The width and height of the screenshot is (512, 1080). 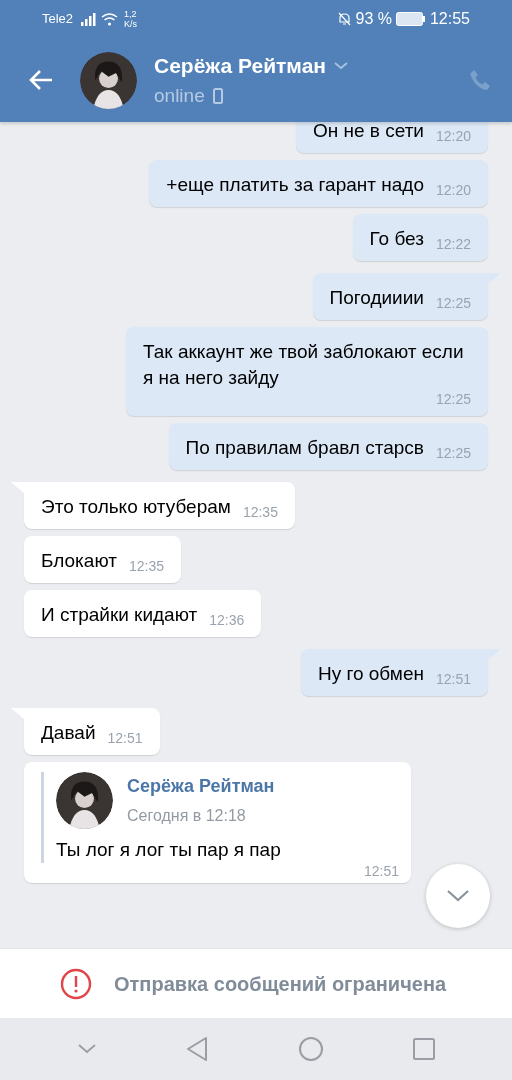 What do you see at coordinates (201, 786) in the screenshot?
I see `author-name: Серёжа Рейтман` at bounding box center [201, 786].